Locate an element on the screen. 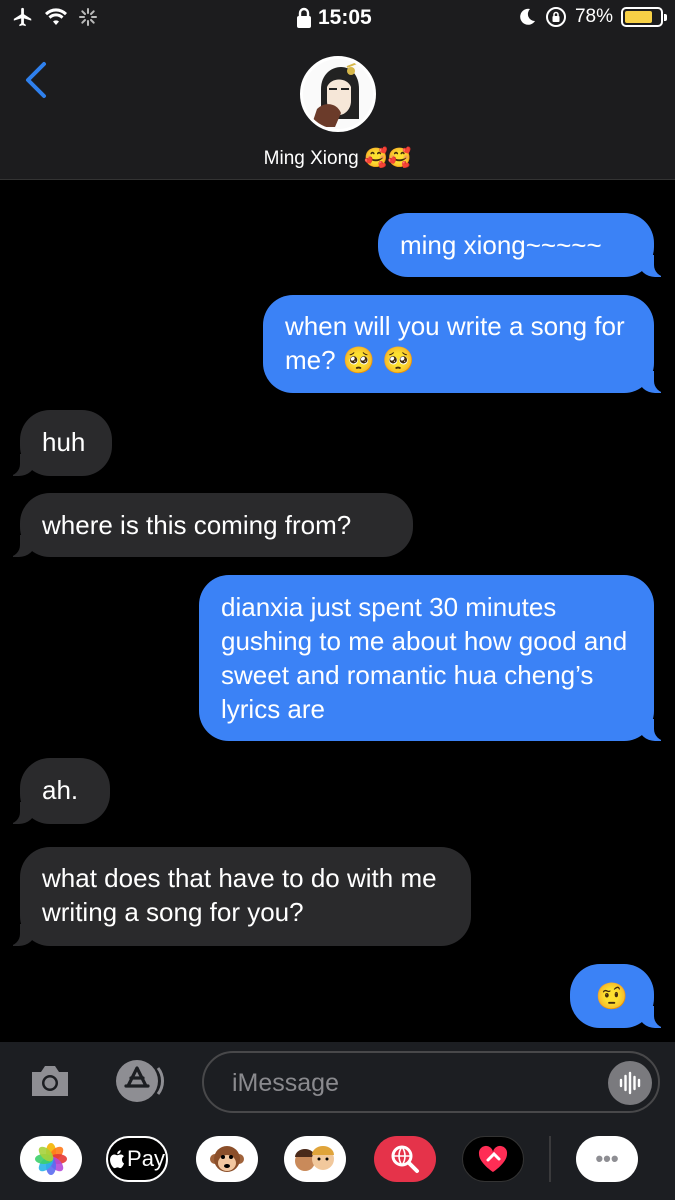 This screenshot has width=675, height=1200. message-bubble-incoming: ah. is located at coordinates (57, 791).